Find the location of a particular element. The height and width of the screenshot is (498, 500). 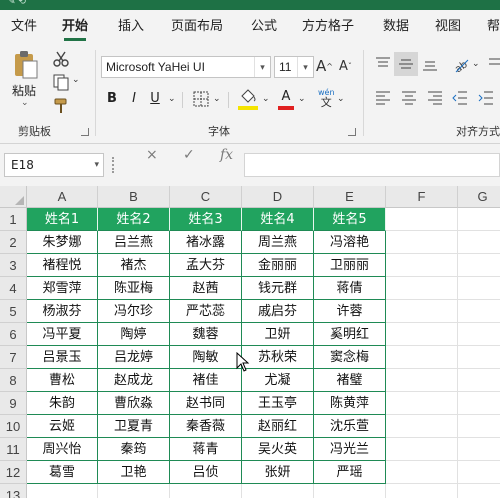

column-header-e: E is located at coordinates (350, 197).